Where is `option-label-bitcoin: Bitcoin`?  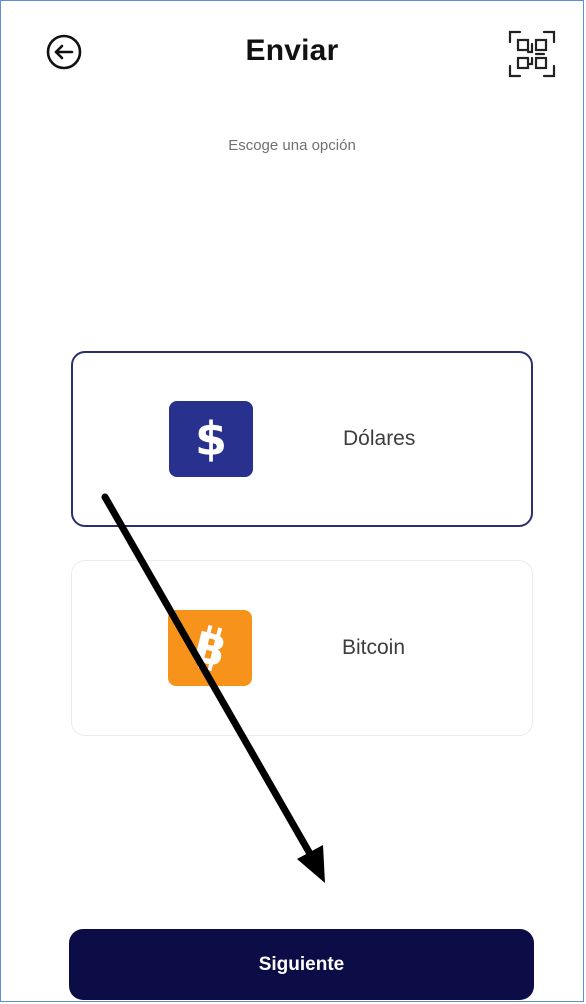 option-label-bitcoin: Bitcoin is located at coordinates (374, 647).